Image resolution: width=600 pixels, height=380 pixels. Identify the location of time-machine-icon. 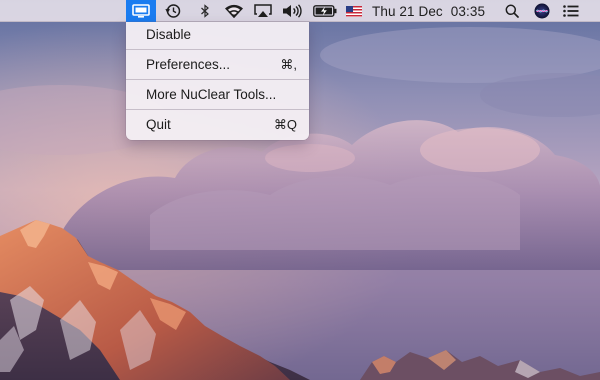
(173, 11).